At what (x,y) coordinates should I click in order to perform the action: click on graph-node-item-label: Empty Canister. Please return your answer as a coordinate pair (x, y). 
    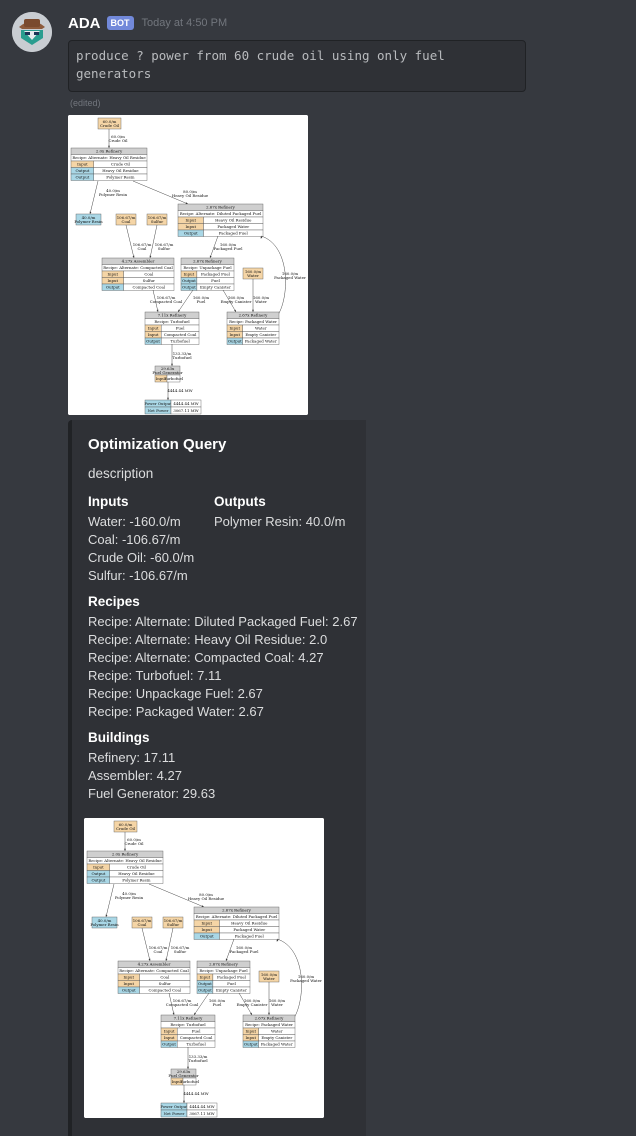
    Looking at the image, I should click on (276, 1037).